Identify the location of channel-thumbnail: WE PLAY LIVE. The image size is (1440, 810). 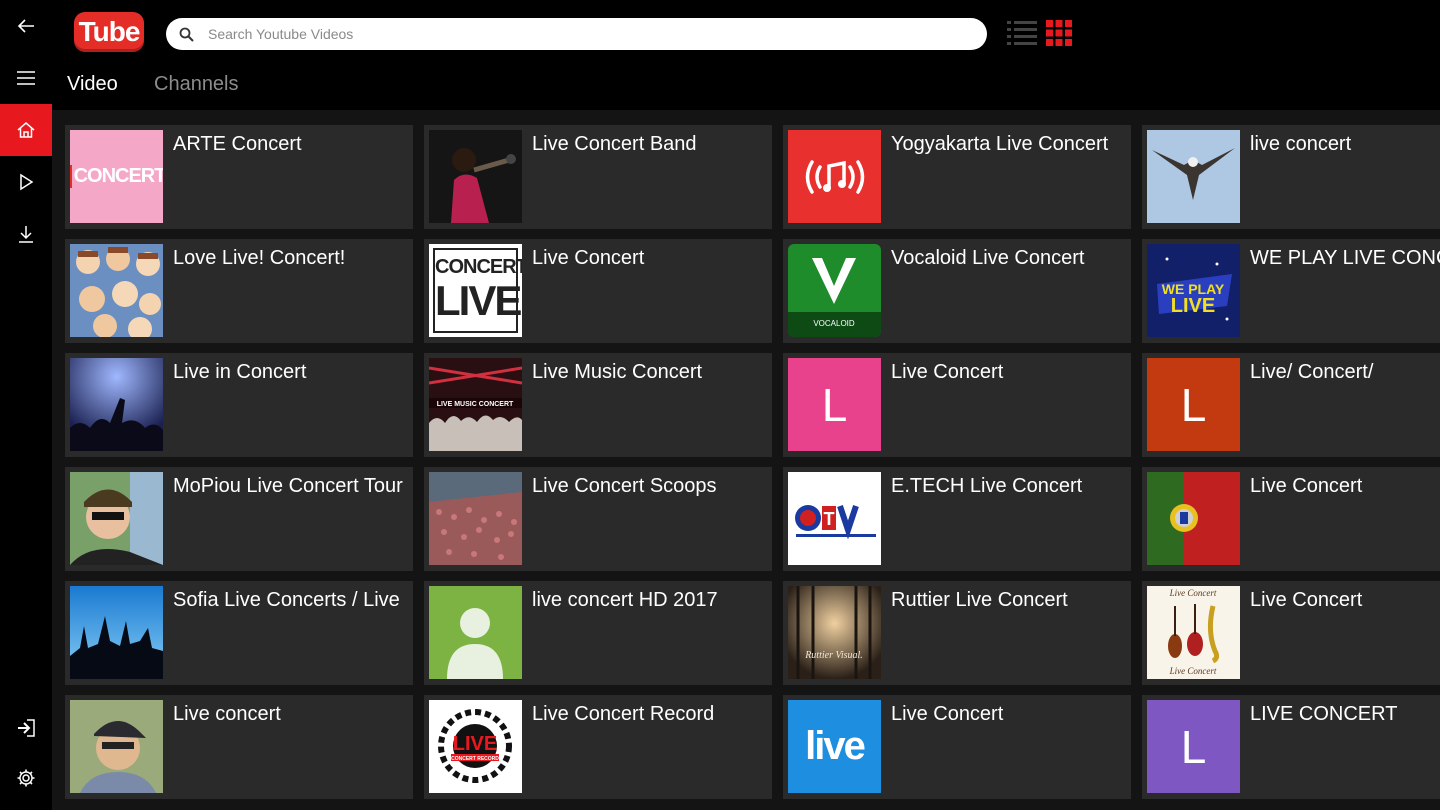
(1193, 290).